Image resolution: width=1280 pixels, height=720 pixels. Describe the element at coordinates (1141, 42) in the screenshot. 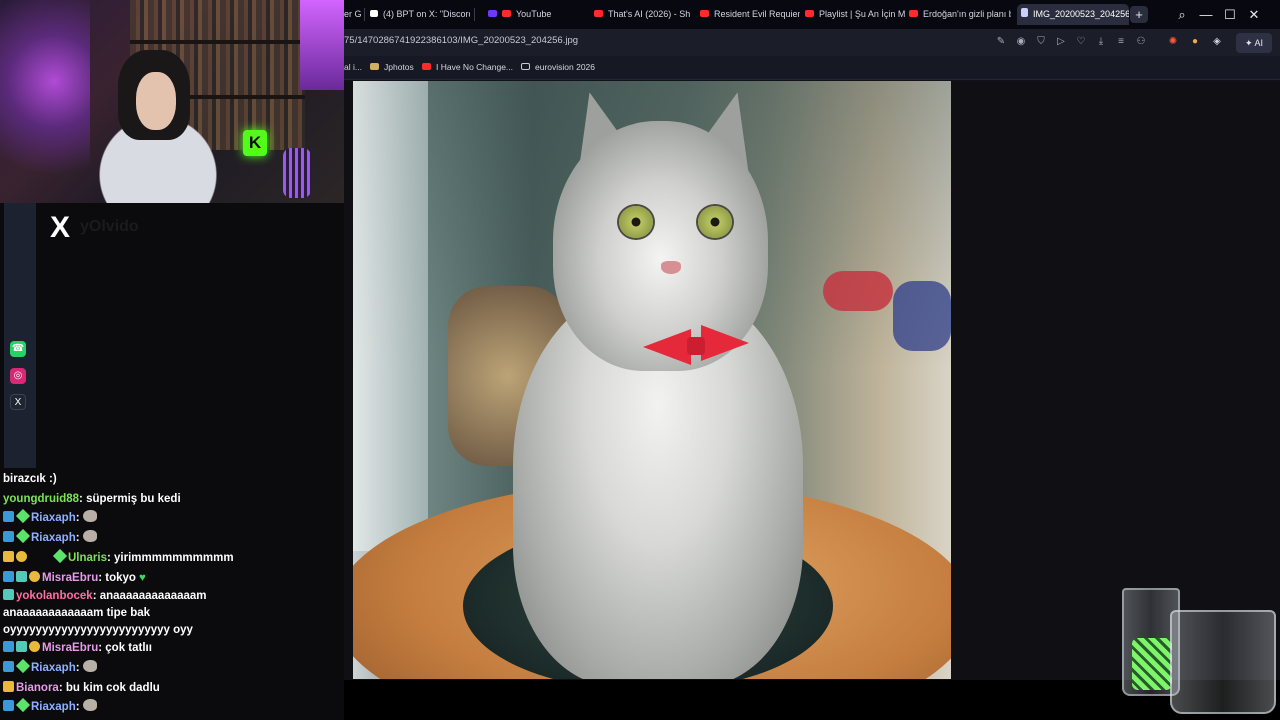

I see `profile-icon: ⚇` at that location.